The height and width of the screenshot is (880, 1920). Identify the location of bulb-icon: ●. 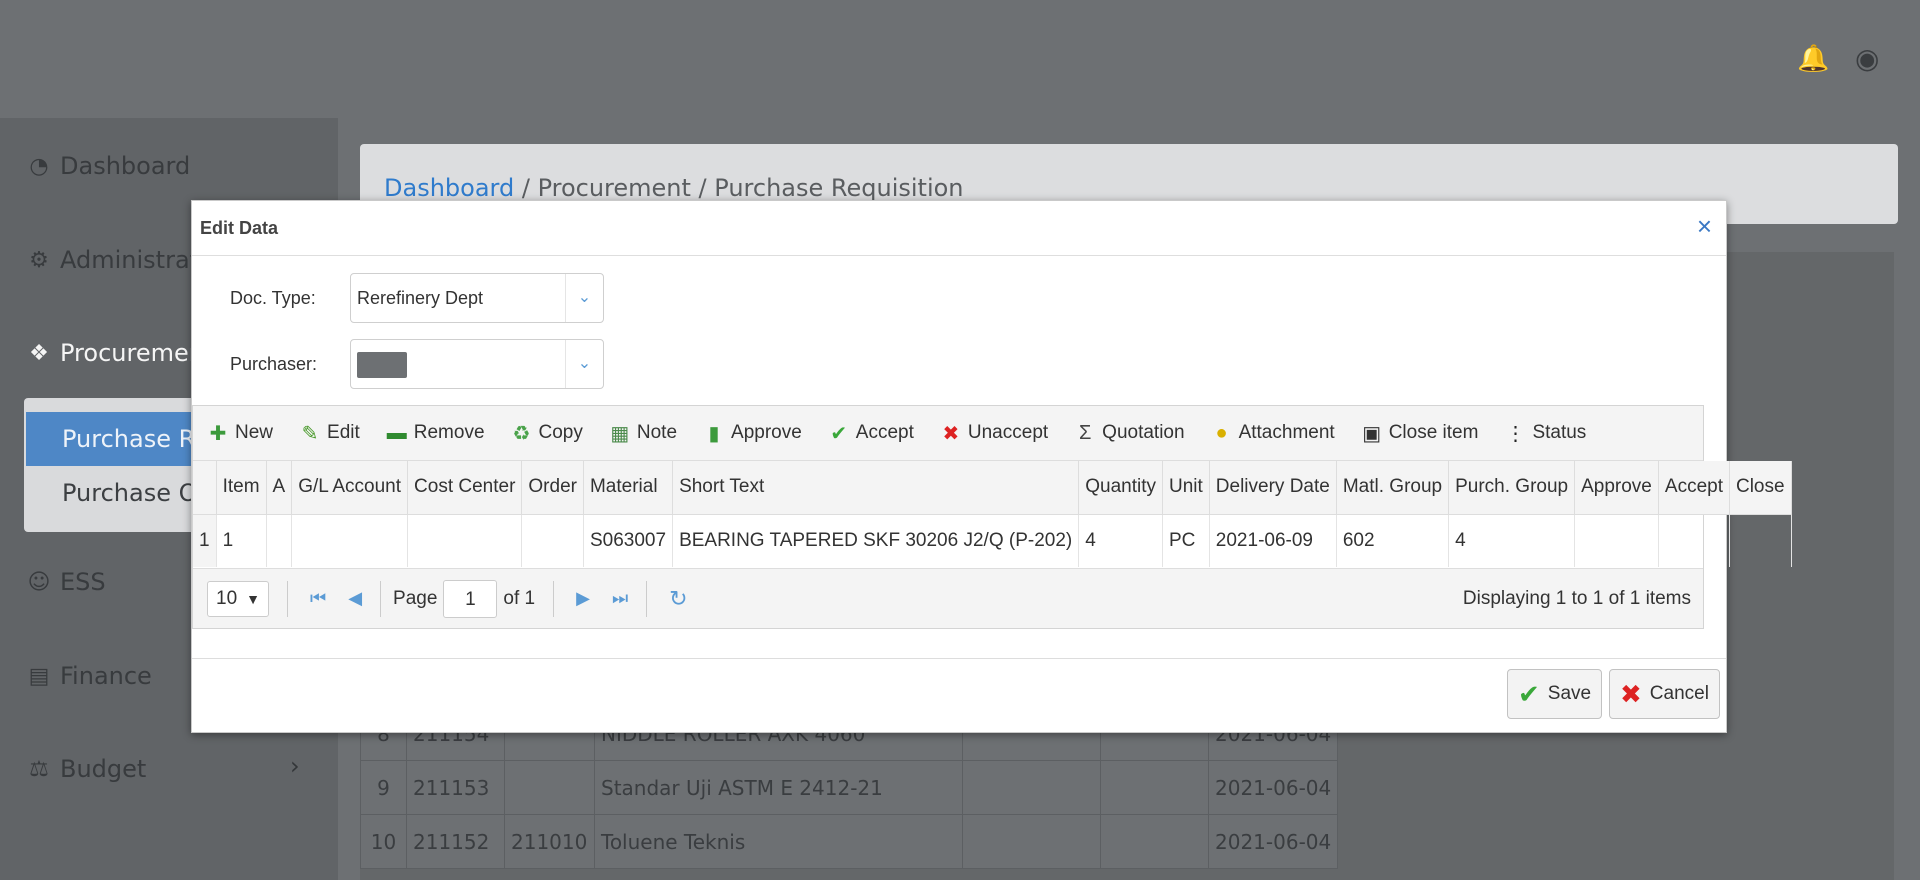
(1221, 432).